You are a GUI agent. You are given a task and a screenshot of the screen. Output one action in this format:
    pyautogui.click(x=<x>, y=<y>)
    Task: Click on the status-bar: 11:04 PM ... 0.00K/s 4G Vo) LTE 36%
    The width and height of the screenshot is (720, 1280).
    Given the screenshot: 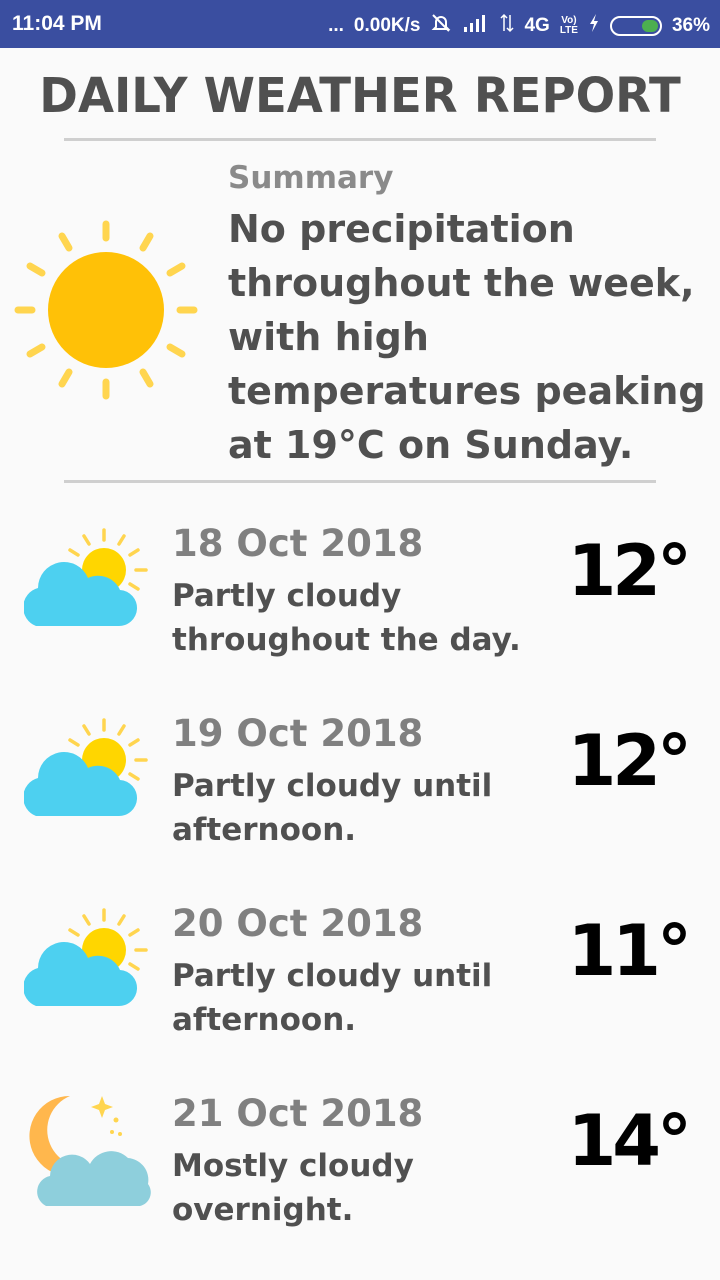 What is the action you would take?
    pyautogui.click(x=360, y=24)
    